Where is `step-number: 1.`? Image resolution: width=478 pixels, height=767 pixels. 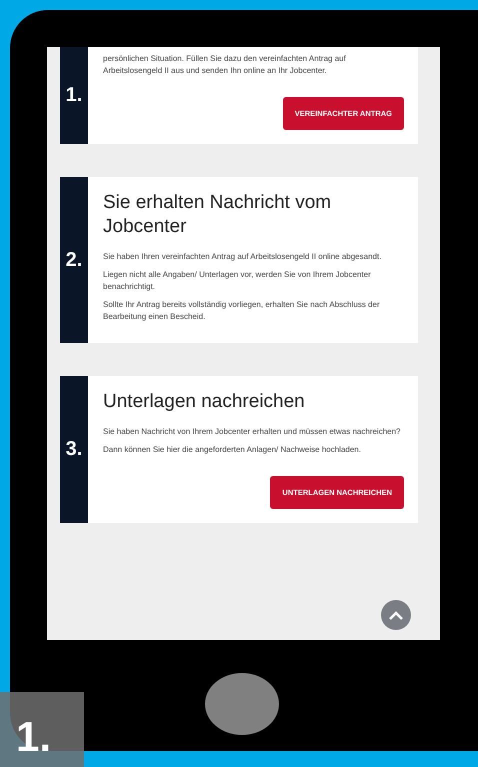
step-number: 1. is located at coordinates (74, 95).